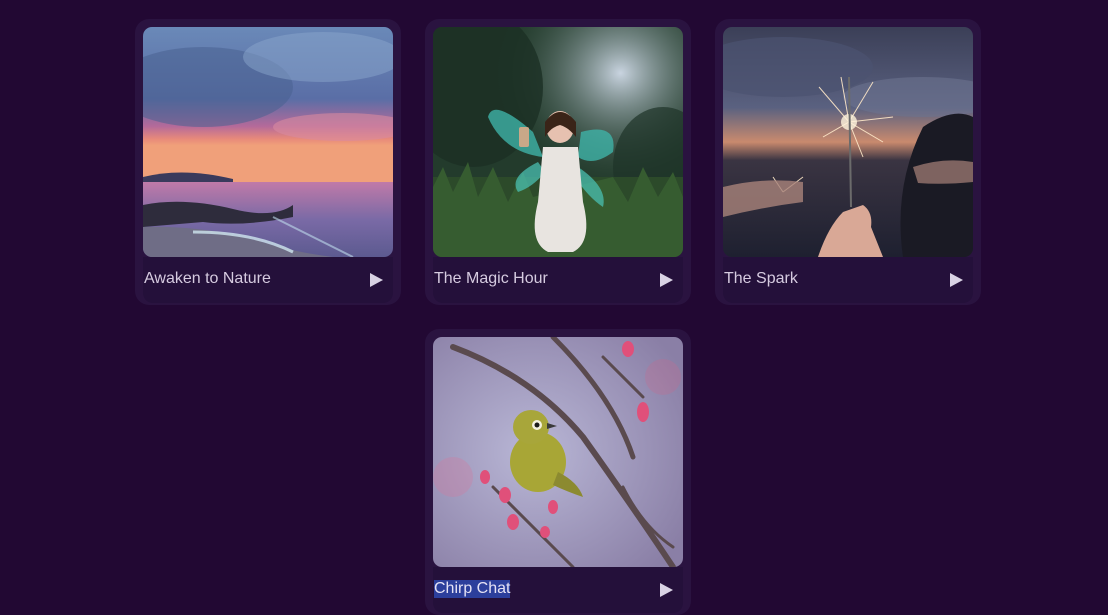 The image size is (1108, 615). I want to click on video-card-the-magic-hour: The Magic Hour, so click(558, 162).